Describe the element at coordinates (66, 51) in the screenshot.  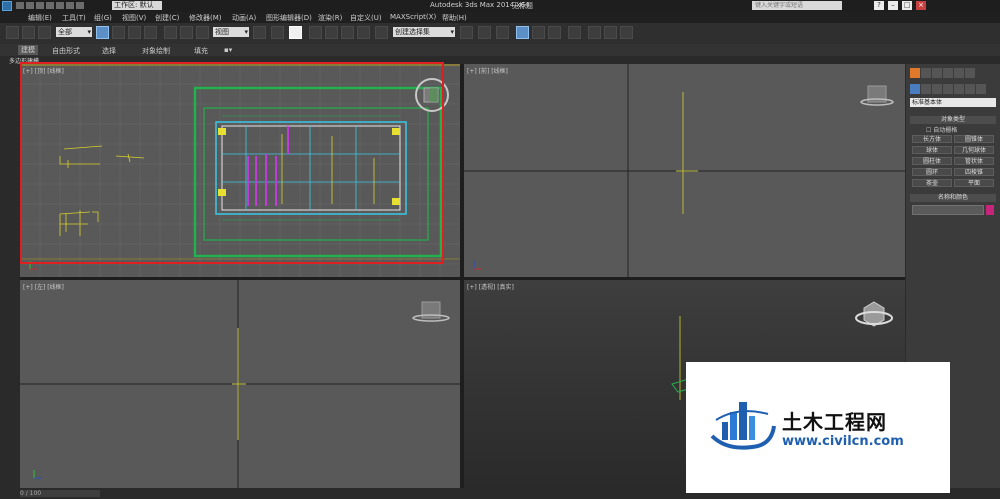
I see `tab-freeform: 自由形式` at that location.